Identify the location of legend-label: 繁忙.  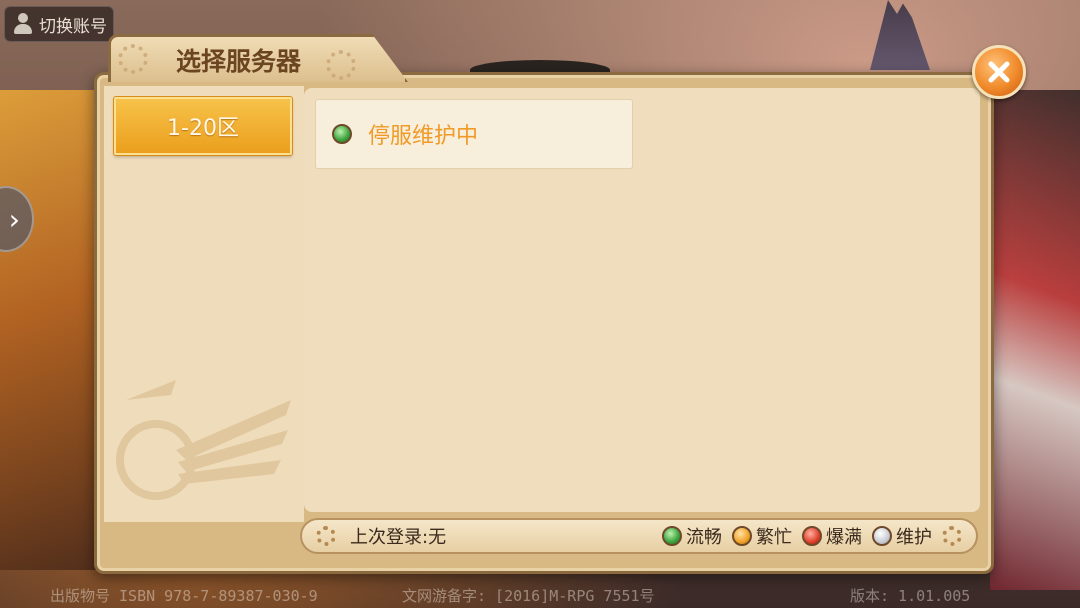
(774, 537).